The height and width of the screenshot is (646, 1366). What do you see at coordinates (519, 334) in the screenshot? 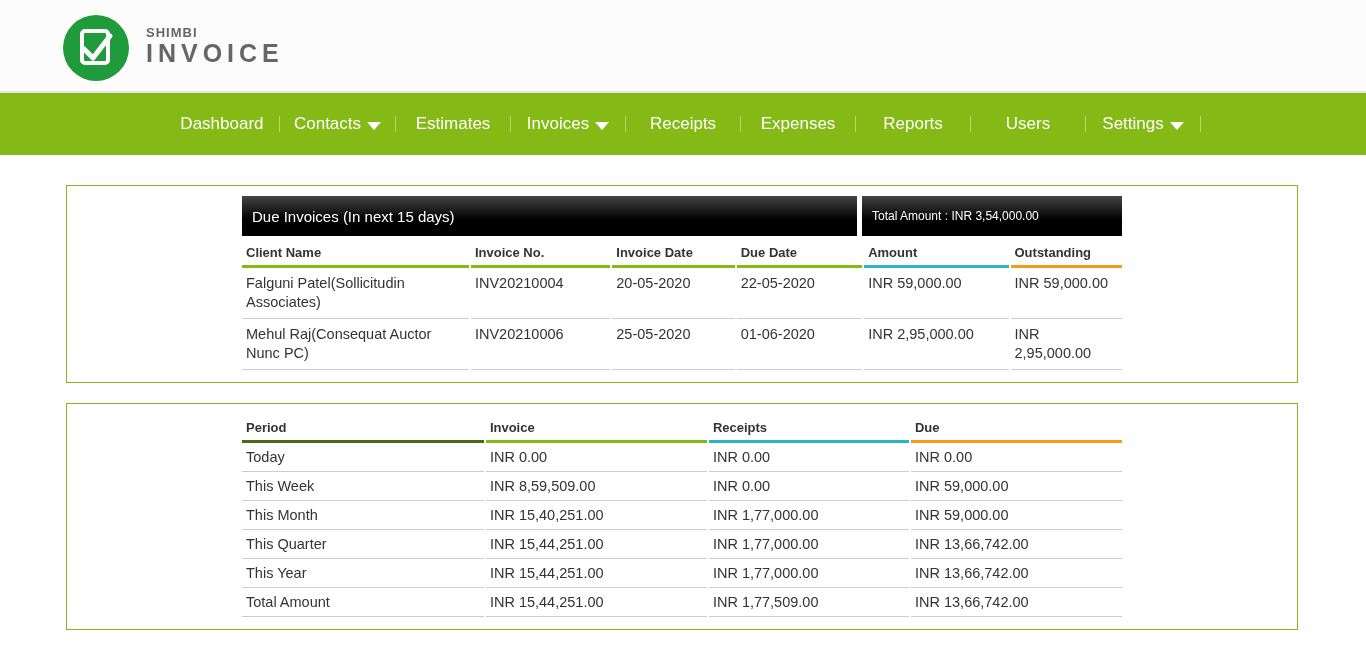
I see `table-cell: INV20210006` at bounding box center [519, 334].